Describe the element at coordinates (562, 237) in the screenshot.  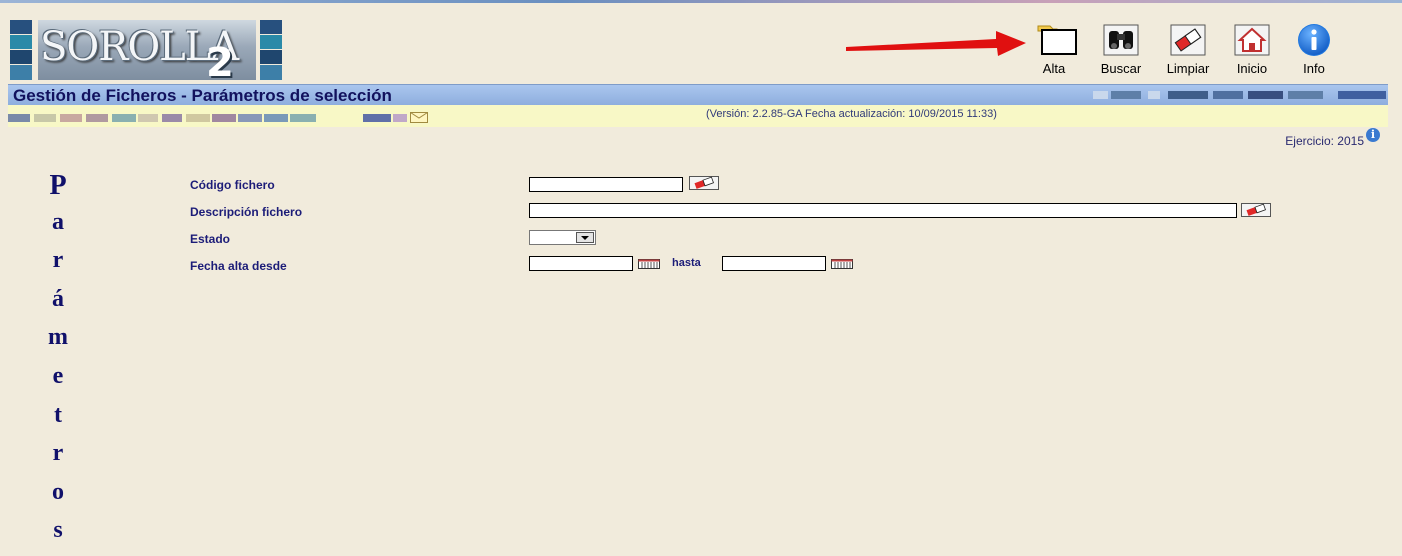
I see `estado-select` at that location.